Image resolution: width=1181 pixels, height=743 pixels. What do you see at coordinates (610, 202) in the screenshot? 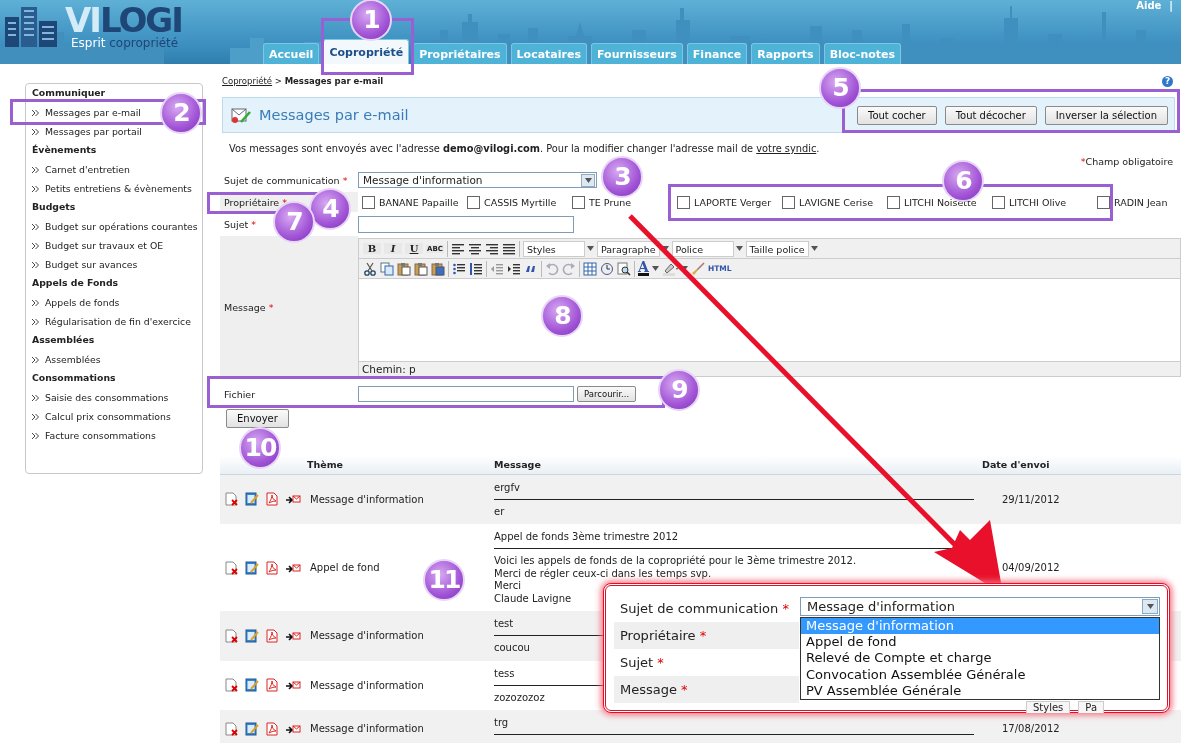
I see `checkbox-label: TE Prune` at bounding box center [610, 202].